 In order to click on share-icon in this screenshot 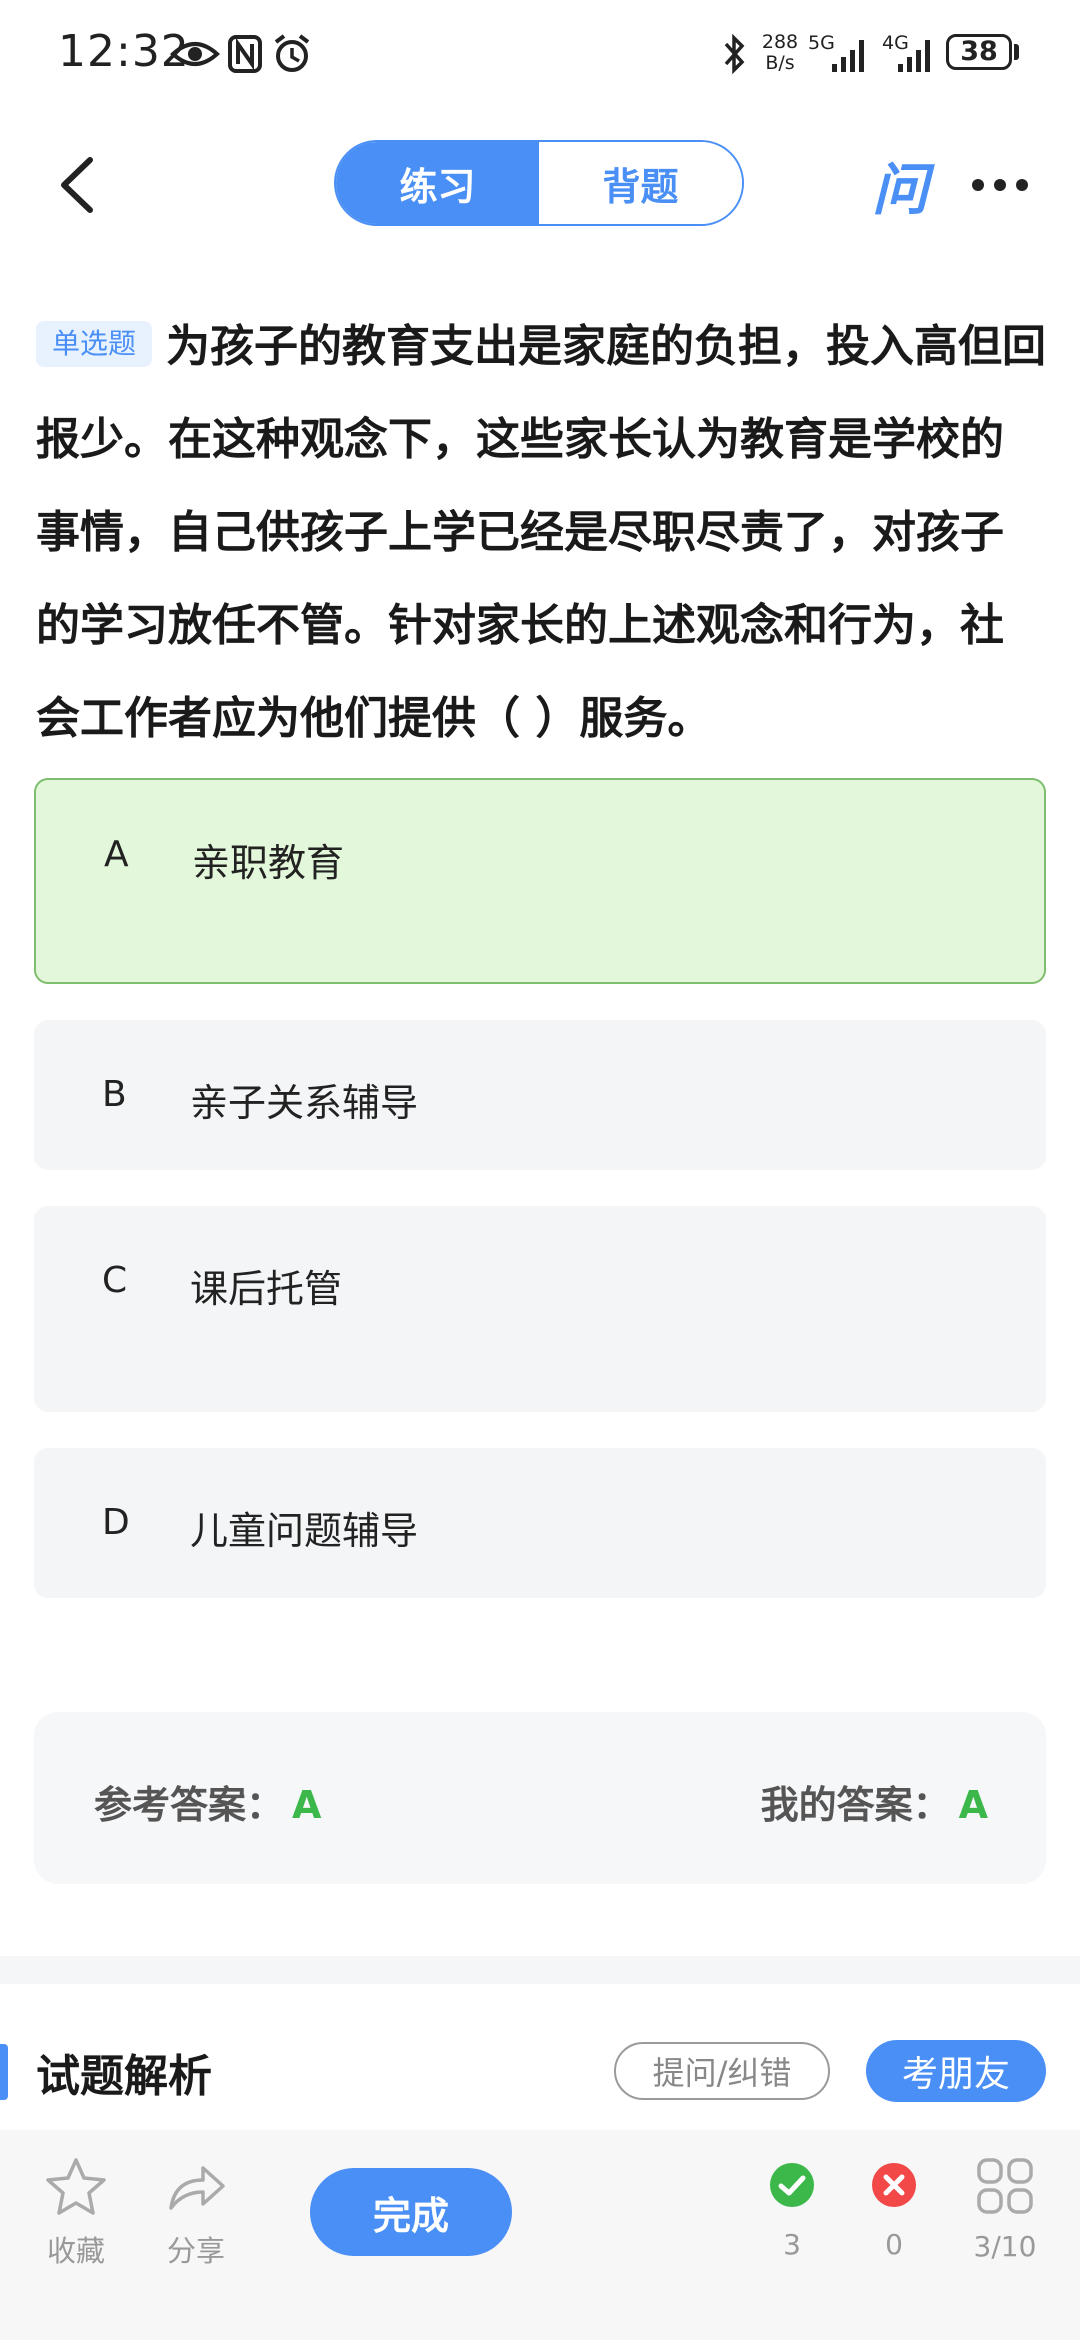, I will do `click(197, 2188)`.